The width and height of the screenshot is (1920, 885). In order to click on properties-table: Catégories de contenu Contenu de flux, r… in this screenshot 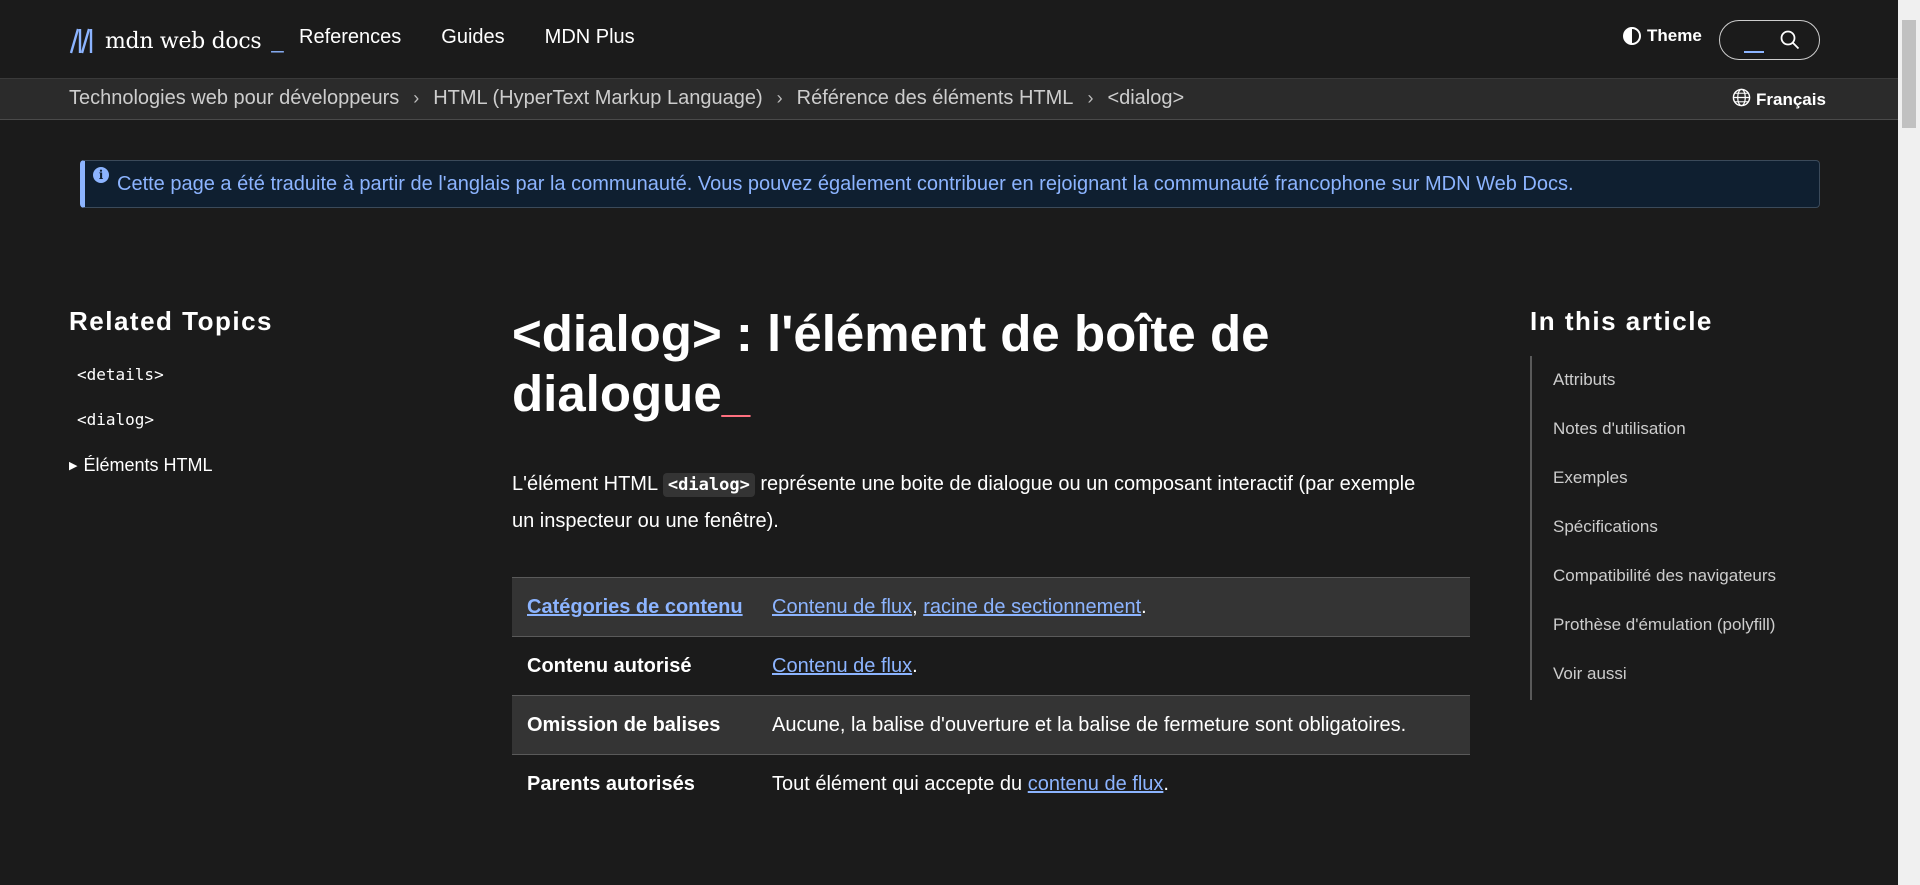, I will do `click(991, 695)`.